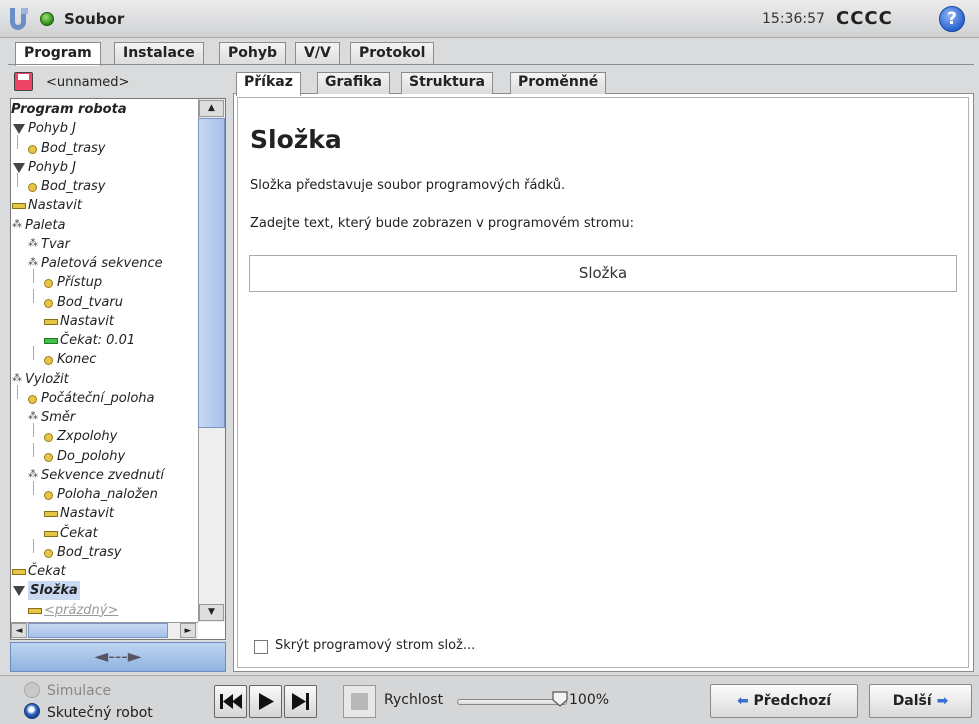  What do you see at coordinates (55, 206) in the screenshot?
I see `tree-node-label: Nastavit` at bounding box center [55, 206].